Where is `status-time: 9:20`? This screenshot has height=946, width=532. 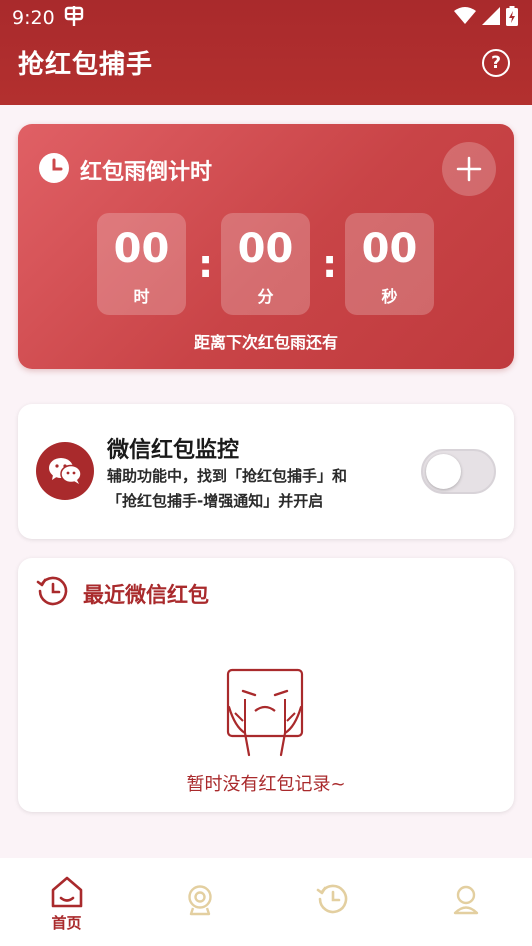 status-time: 9:20 is located at coordinates (33, 18).